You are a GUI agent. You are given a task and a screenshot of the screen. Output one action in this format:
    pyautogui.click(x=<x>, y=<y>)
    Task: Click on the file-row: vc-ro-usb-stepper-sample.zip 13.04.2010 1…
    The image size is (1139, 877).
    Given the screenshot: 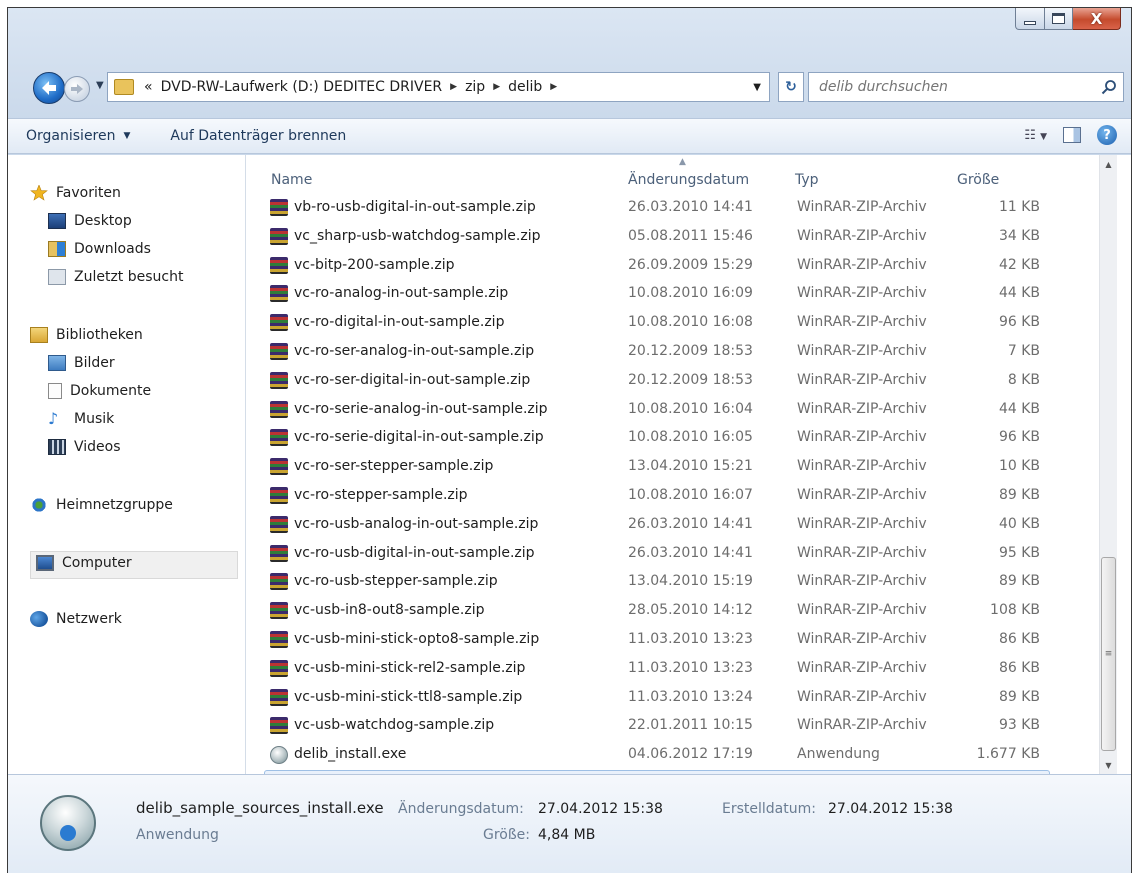 What is the action you would take?
    pyautogui.click(x=657, y=582)
    